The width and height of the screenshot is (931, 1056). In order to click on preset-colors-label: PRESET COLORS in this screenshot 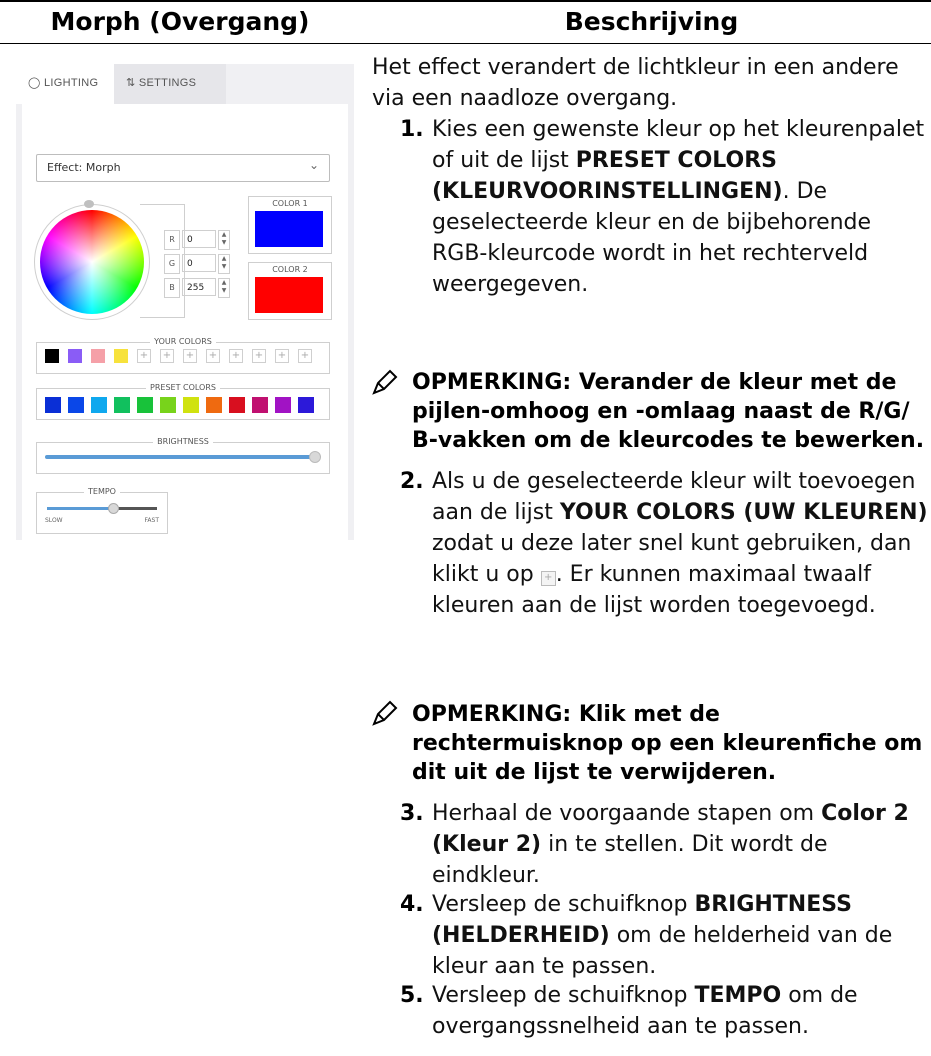, I will do `click(183, 387)`.